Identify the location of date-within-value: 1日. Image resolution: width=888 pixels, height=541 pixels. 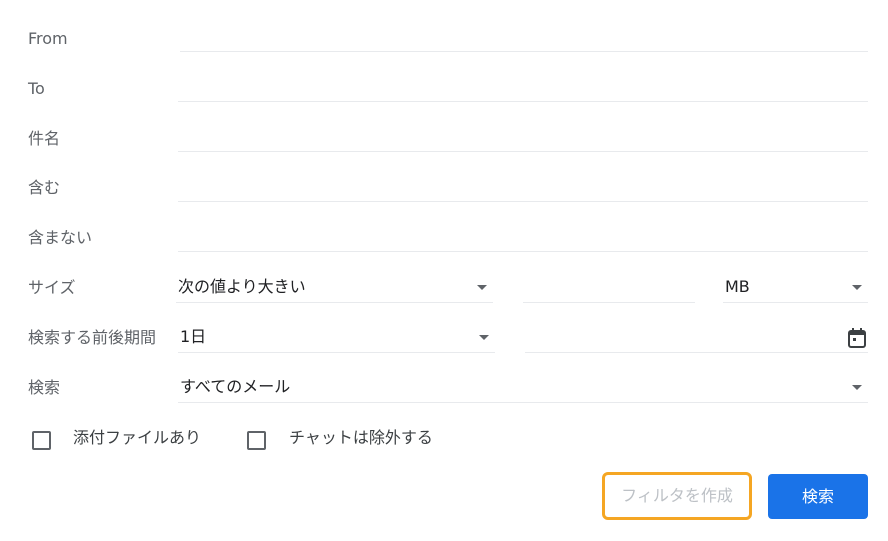
(193, 336).